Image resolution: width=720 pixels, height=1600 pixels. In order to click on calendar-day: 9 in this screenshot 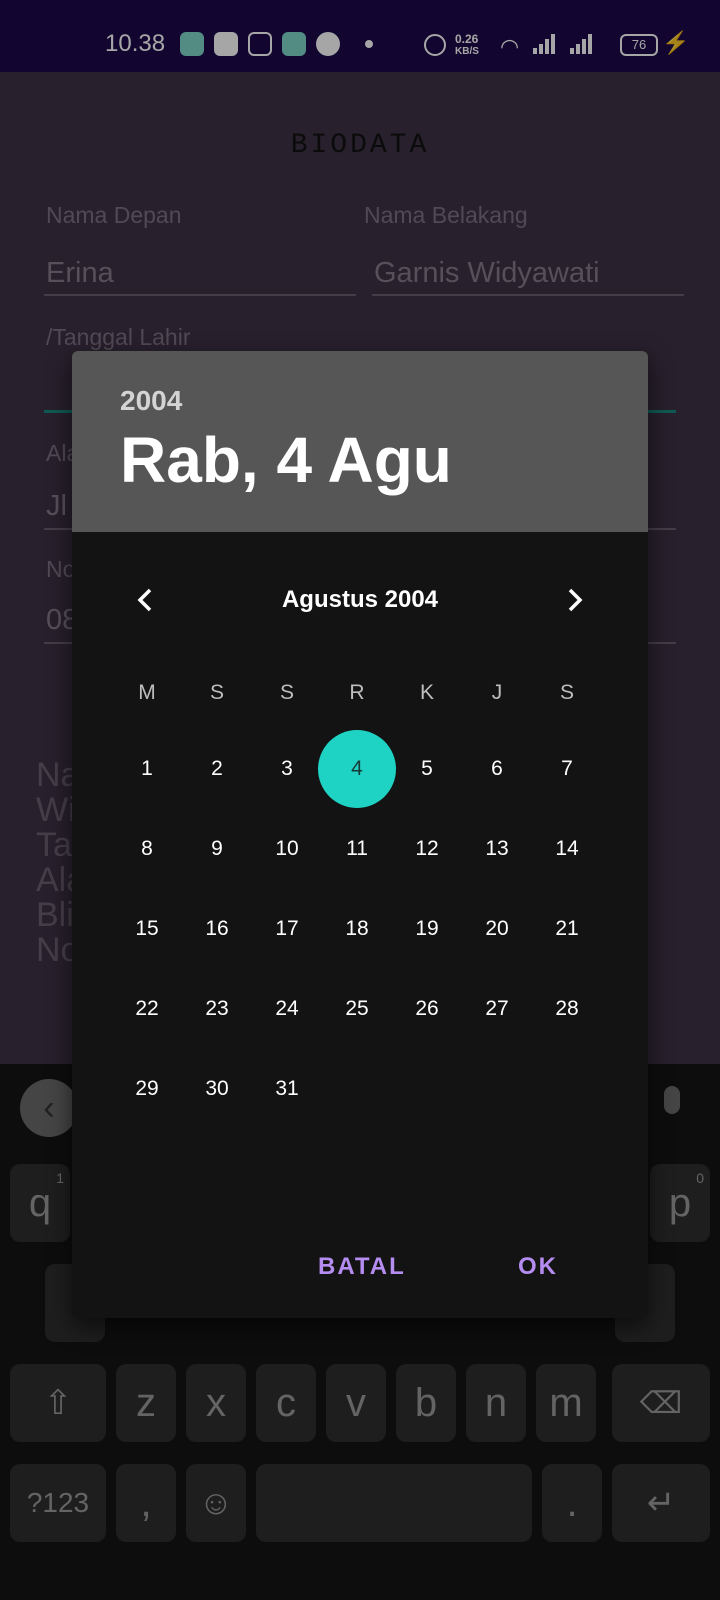, I will do `click(217, 849)`.